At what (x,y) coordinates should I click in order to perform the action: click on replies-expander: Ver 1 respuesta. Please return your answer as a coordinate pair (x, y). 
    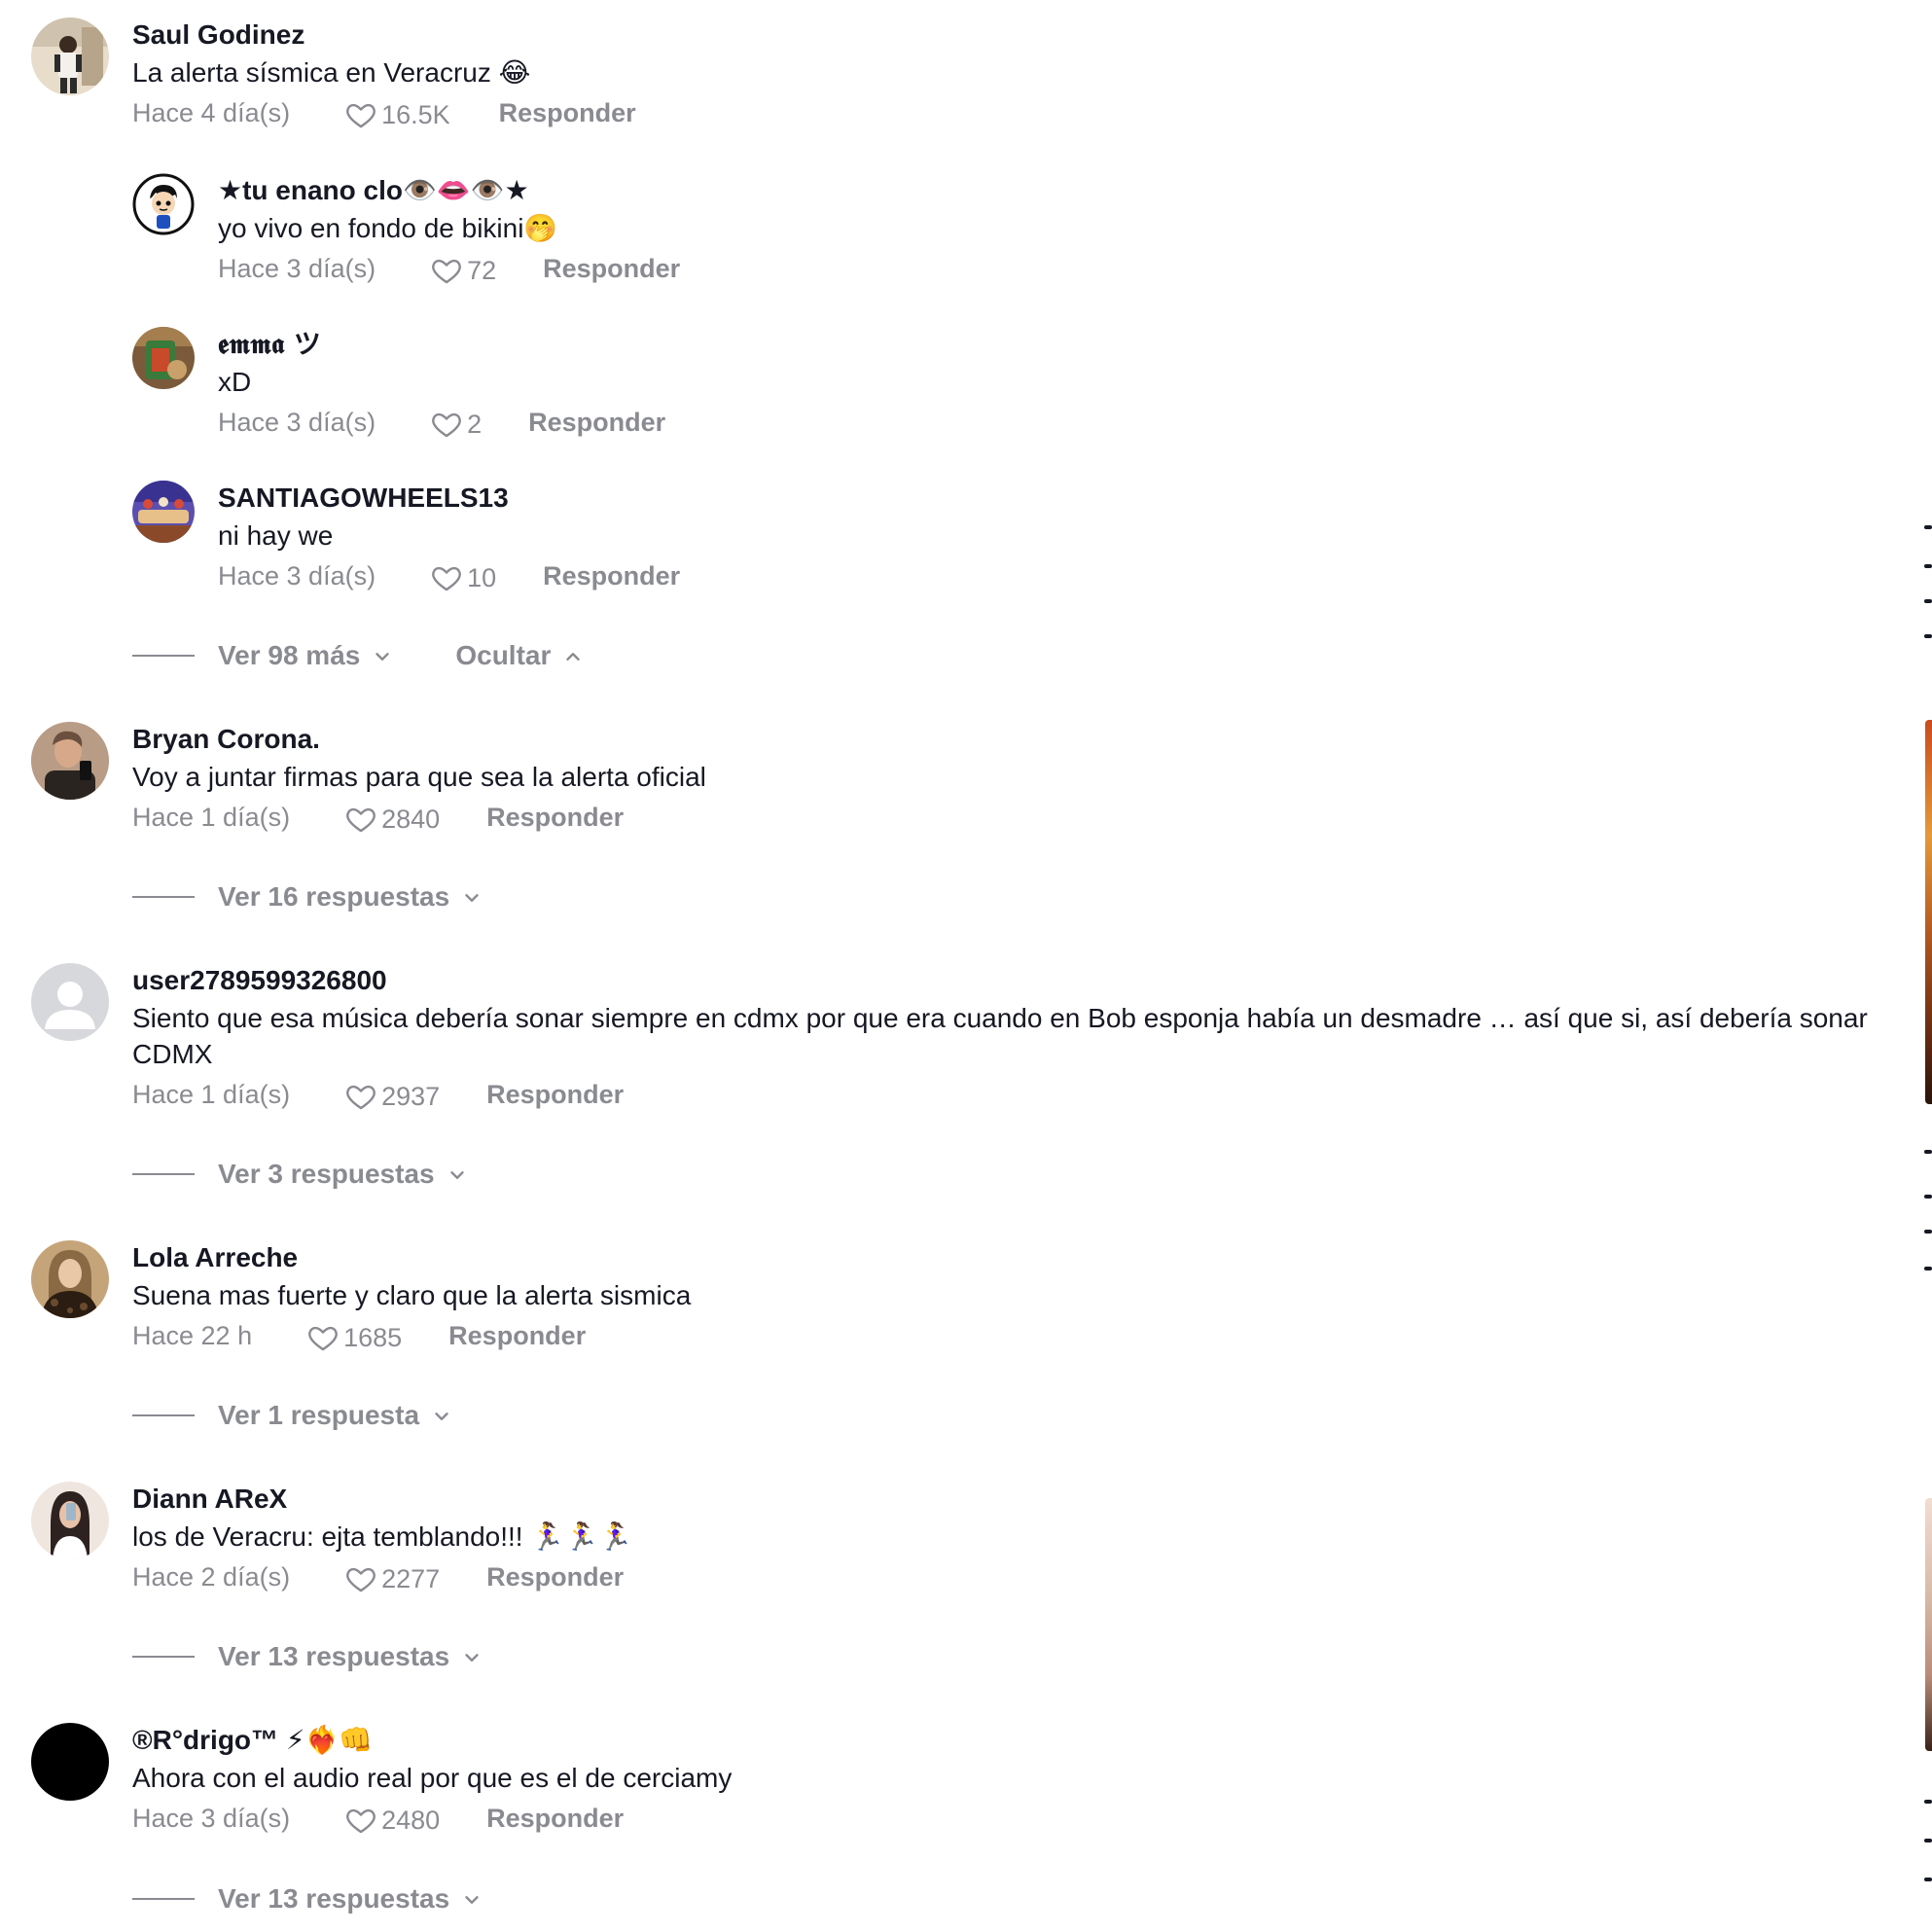
    Looking at the image, I should click on (292, 1415).